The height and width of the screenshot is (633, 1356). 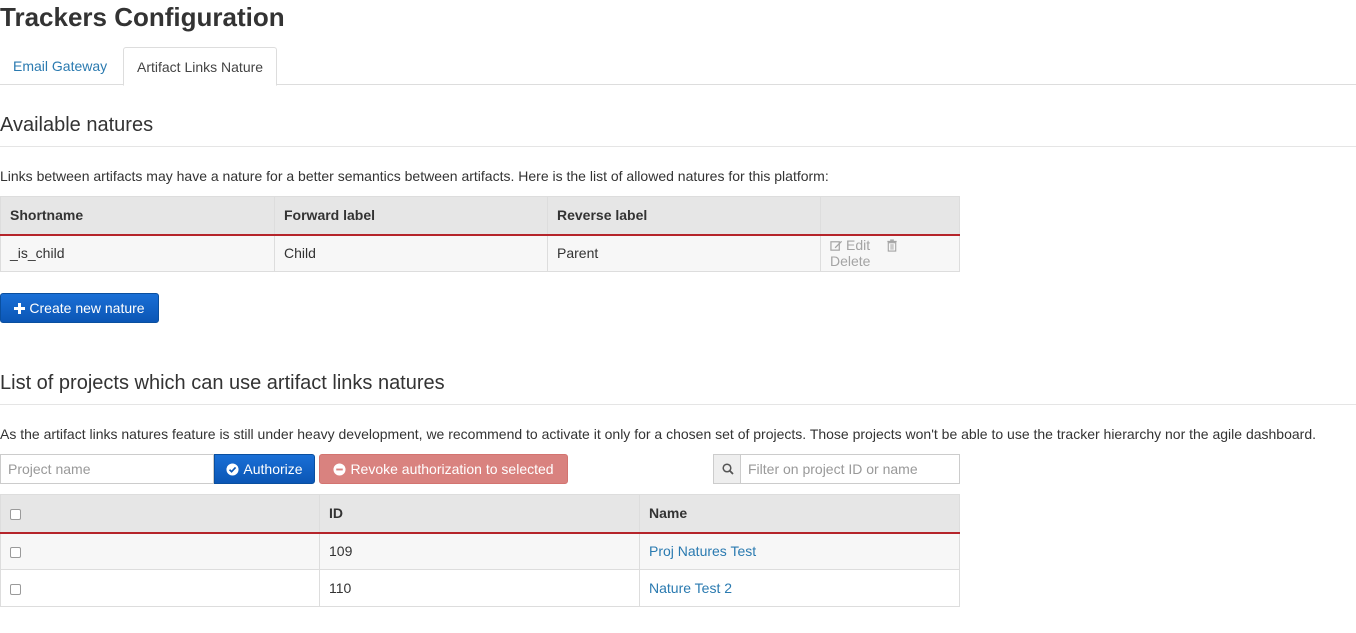 What do you see at coordinates (858, 245) in the screenshot?
I see `edit-label: Edit` at bounding box center [858, 245].